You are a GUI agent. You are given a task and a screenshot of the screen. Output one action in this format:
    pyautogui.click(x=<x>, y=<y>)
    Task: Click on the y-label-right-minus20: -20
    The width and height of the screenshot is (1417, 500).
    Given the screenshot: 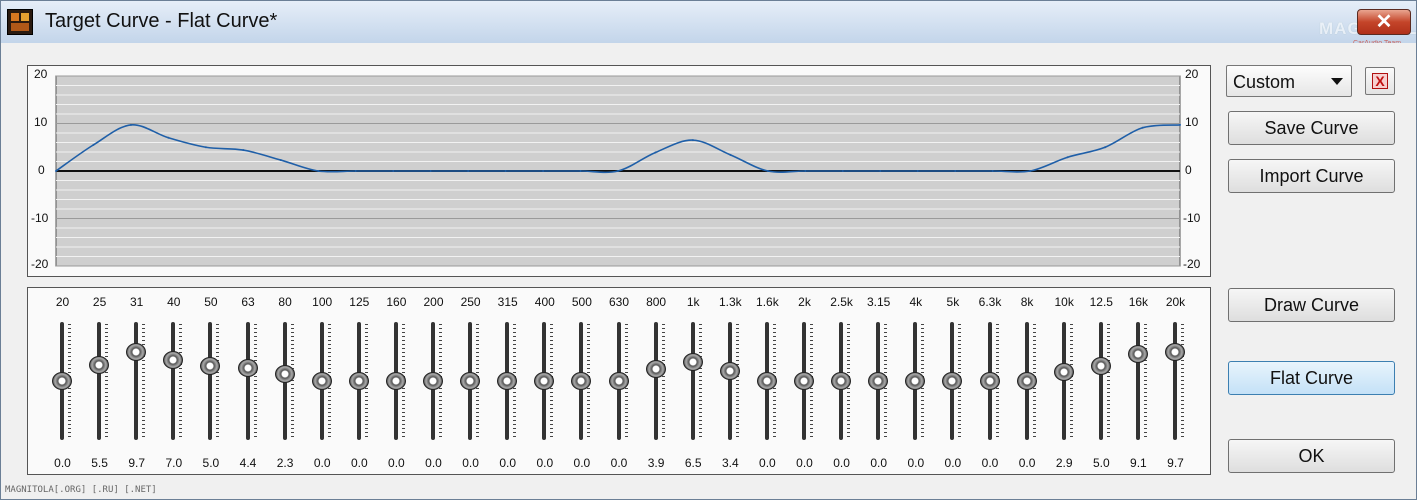 What is the action you would take?
    pyautogui.click(x=1192, y=264)
    